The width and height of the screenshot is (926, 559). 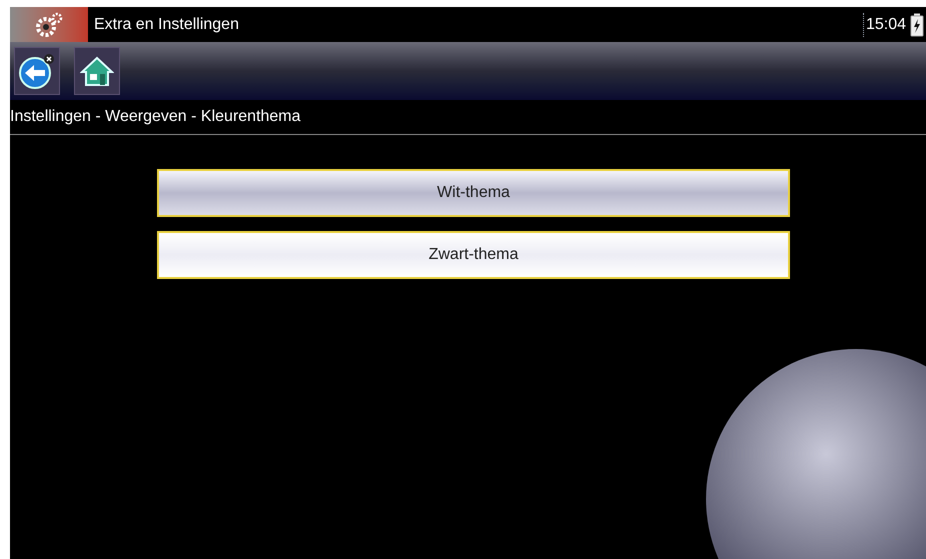 I want to click on theme-option: Zwart-thema, so click(x=473, y=255).